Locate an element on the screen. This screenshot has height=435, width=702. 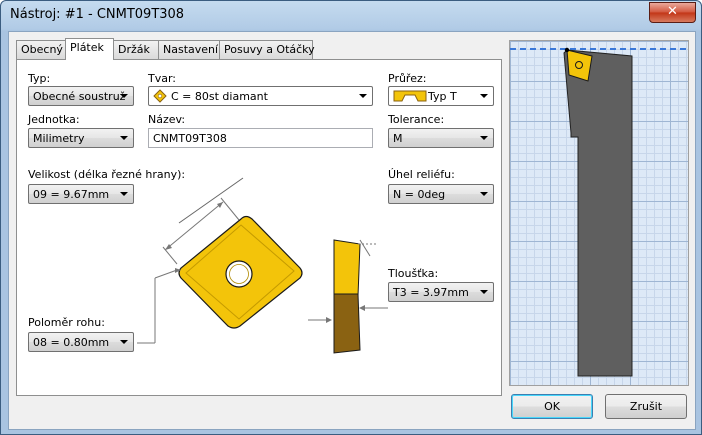
tab-posuvy: Posuvy a Otáčky is located at coordinates (267, 49).